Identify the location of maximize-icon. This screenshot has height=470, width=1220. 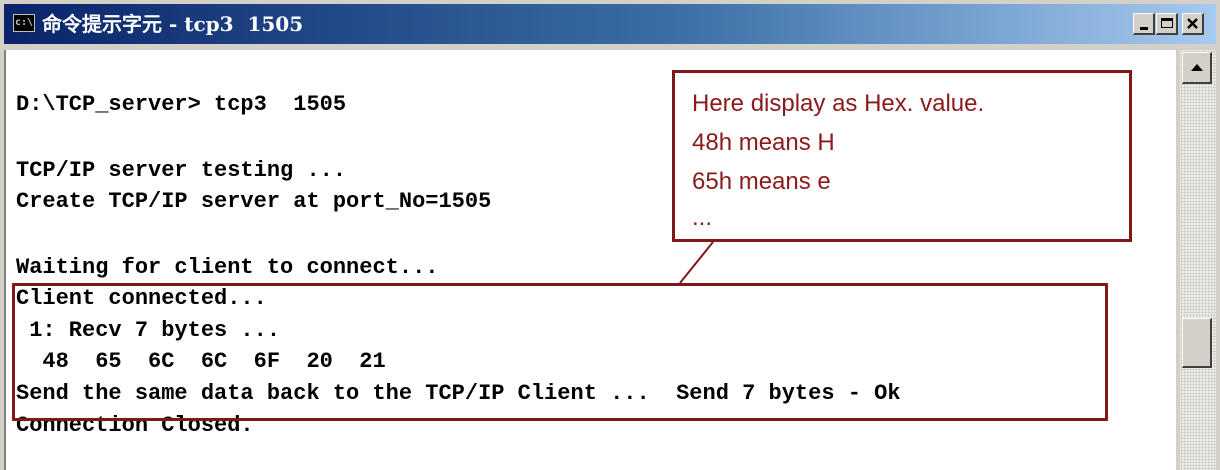
(1167, 23).